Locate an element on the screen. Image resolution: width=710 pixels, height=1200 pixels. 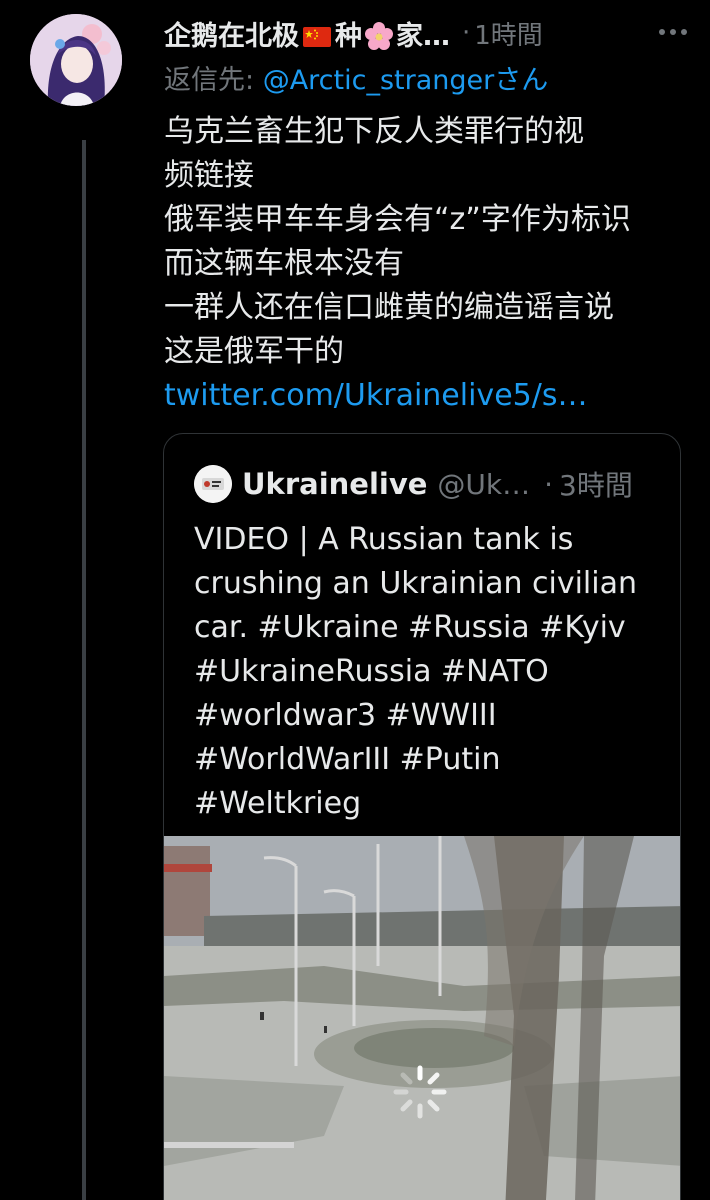
quote-header: Ukrainelive @Uk… · 3時間 is located at coordinates (432, 484).